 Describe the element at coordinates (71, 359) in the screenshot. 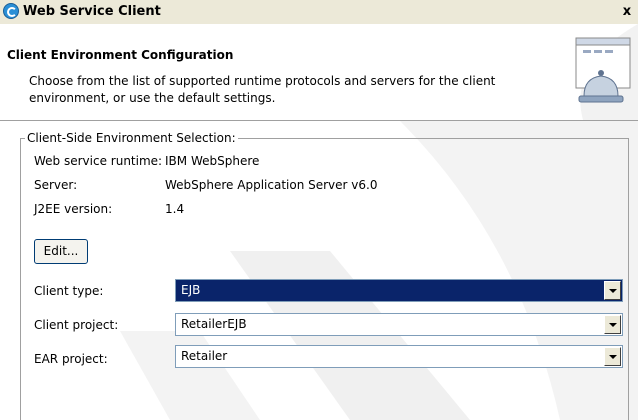

I see `ear-project-label: EAR project:` at that location.